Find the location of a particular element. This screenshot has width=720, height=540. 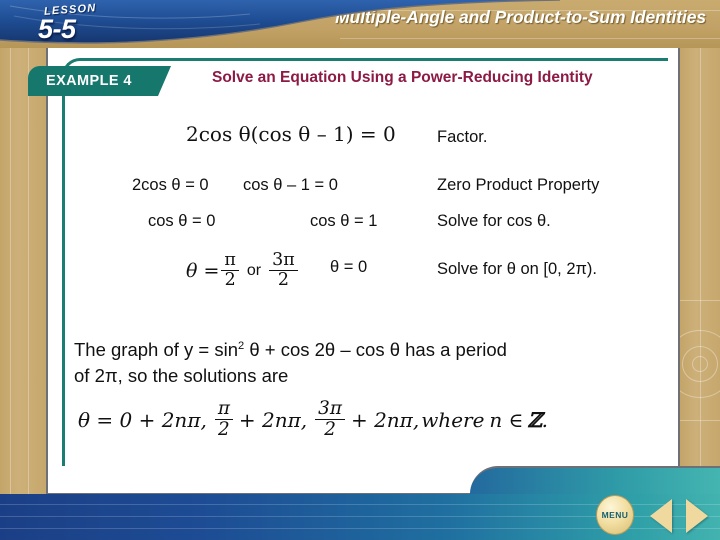

note-solve-cos: Solve for cos θ. is located at coordinates (494, 221).